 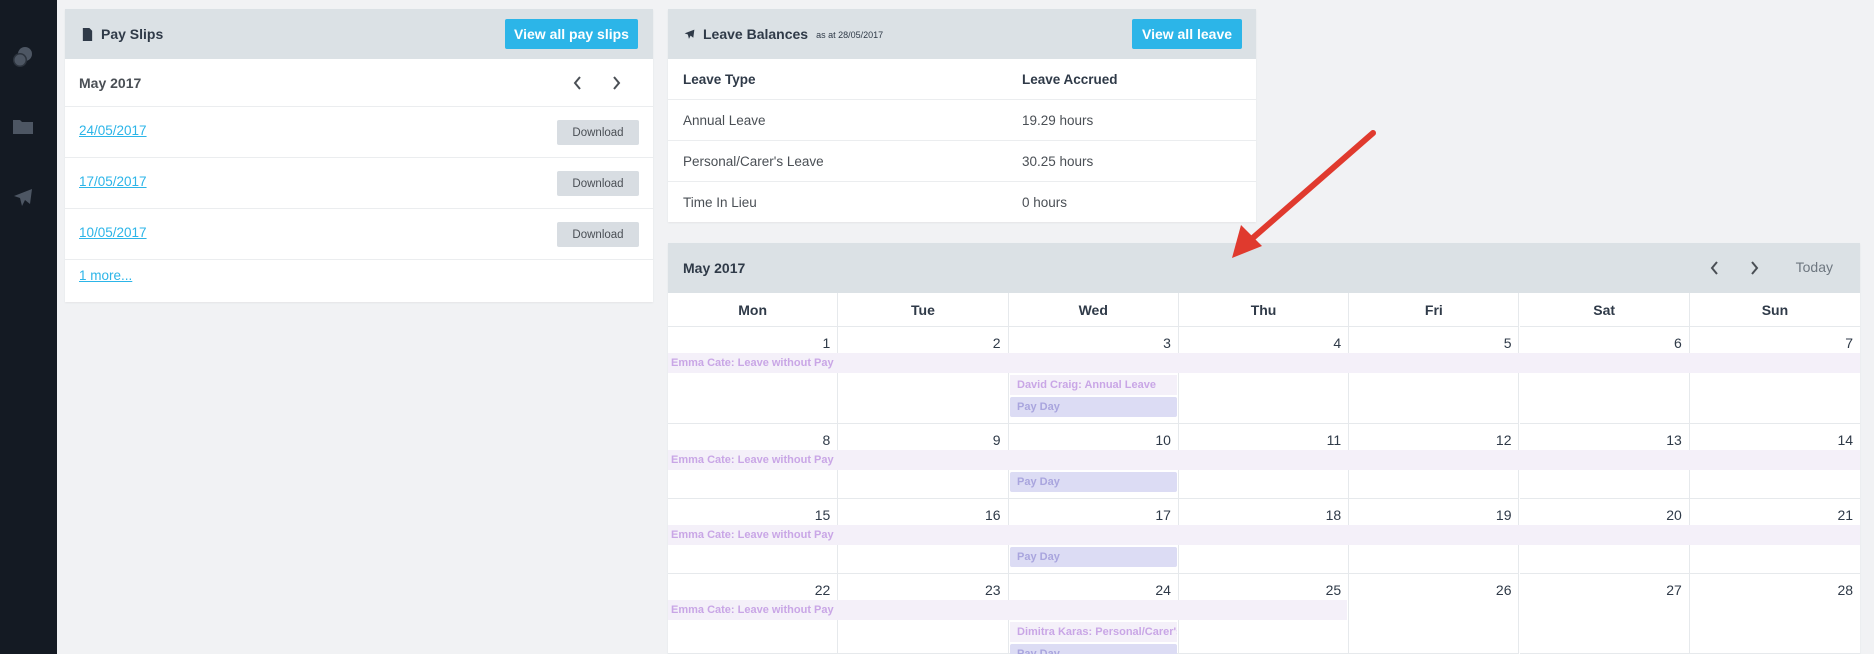 I want to click on calendar-next-chevron-icon, so click(x=1754, y=268).